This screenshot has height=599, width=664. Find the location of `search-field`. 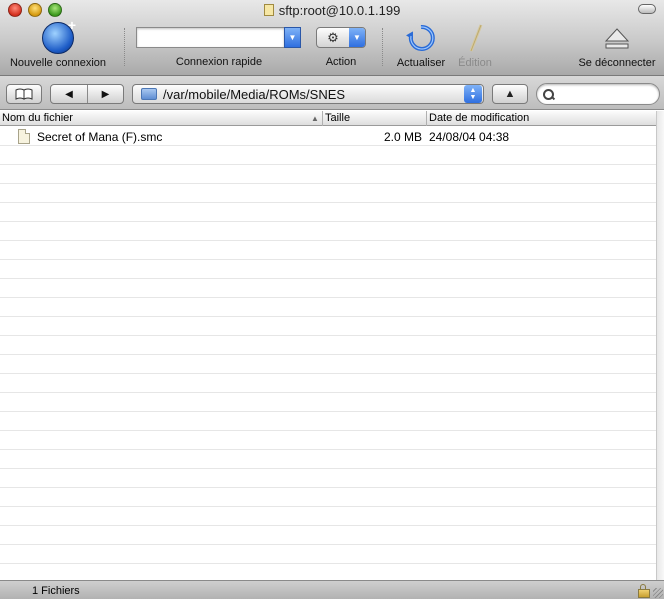

search-field is located at coordinates (598, 94).